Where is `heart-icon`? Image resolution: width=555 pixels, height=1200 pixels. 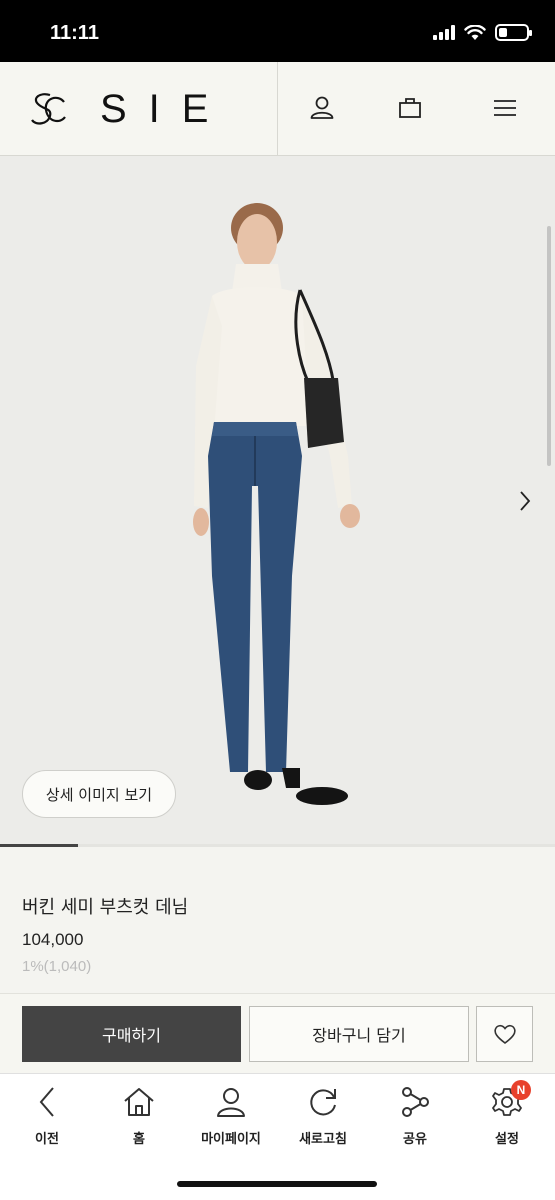
heart-icon is located at coordinates (504, 1034).